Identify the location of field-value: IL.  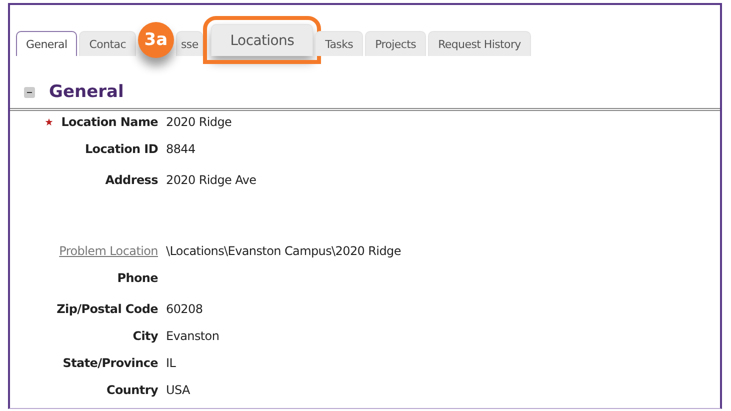
(171, 363).